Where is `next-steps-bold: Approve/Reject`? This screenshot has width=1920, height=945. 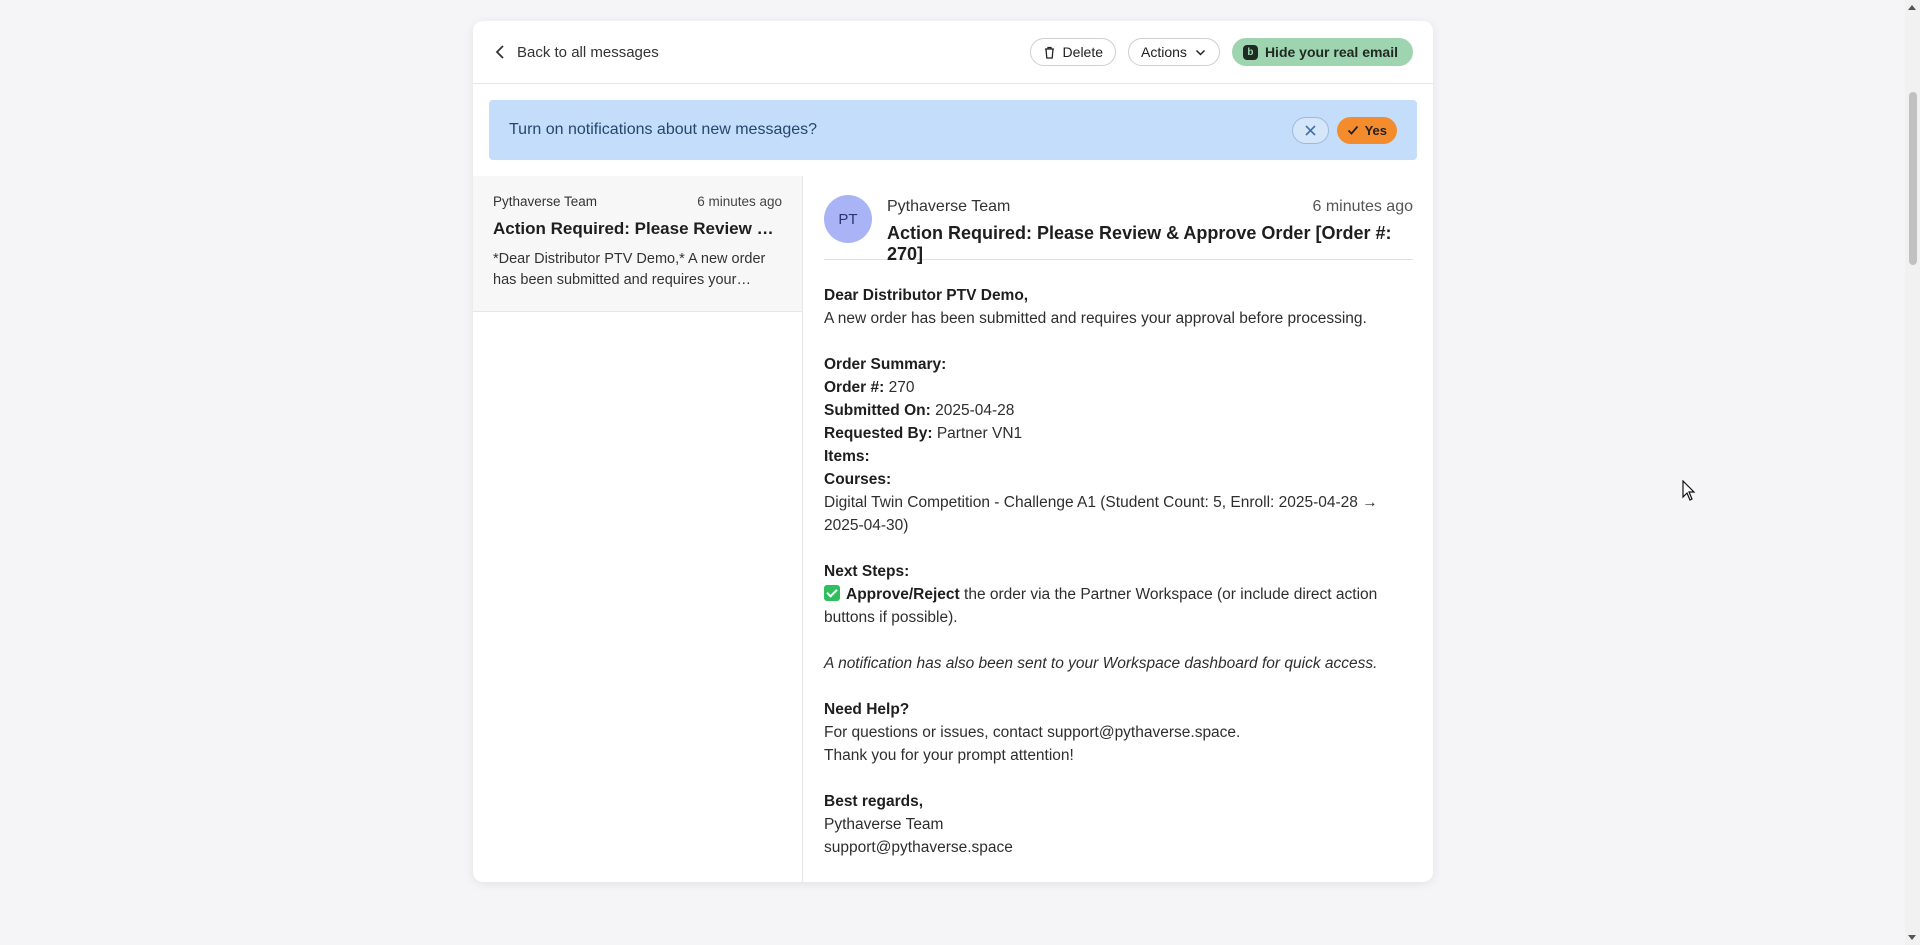 next-steps-bold: Approve/Reject is located at coordinates (903, 594).